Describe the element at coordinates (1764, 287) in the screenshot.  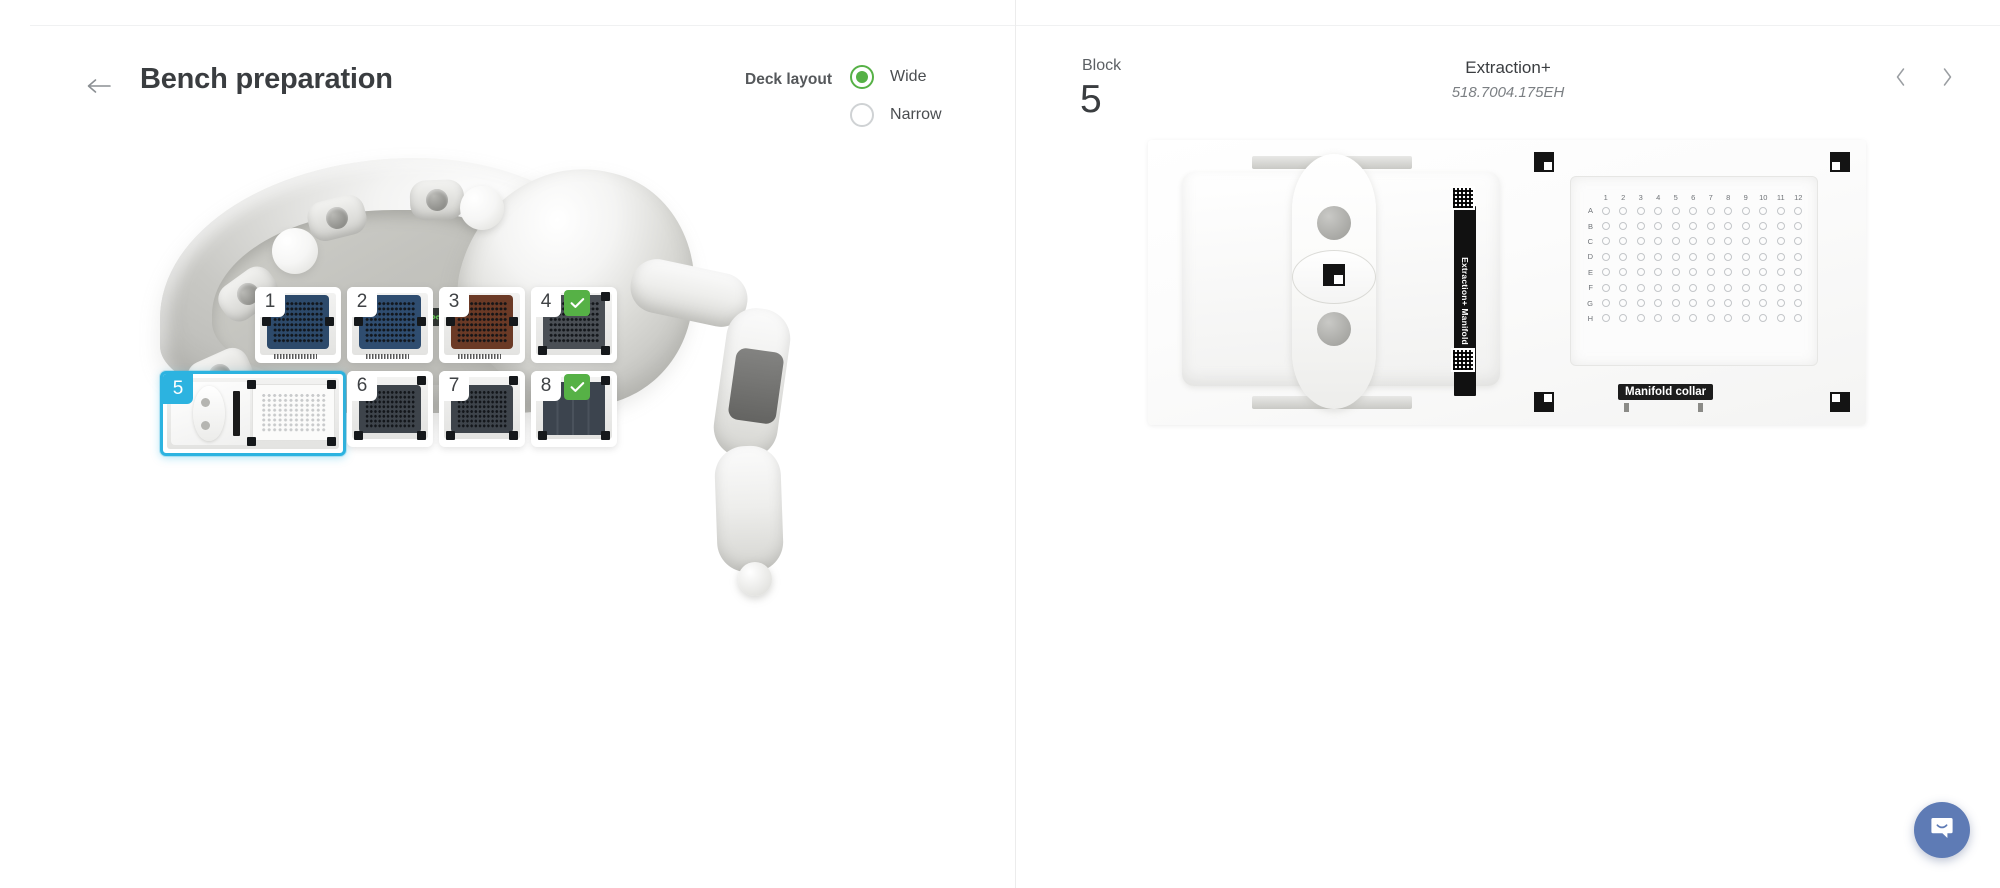
I see `well-F10` at that location.